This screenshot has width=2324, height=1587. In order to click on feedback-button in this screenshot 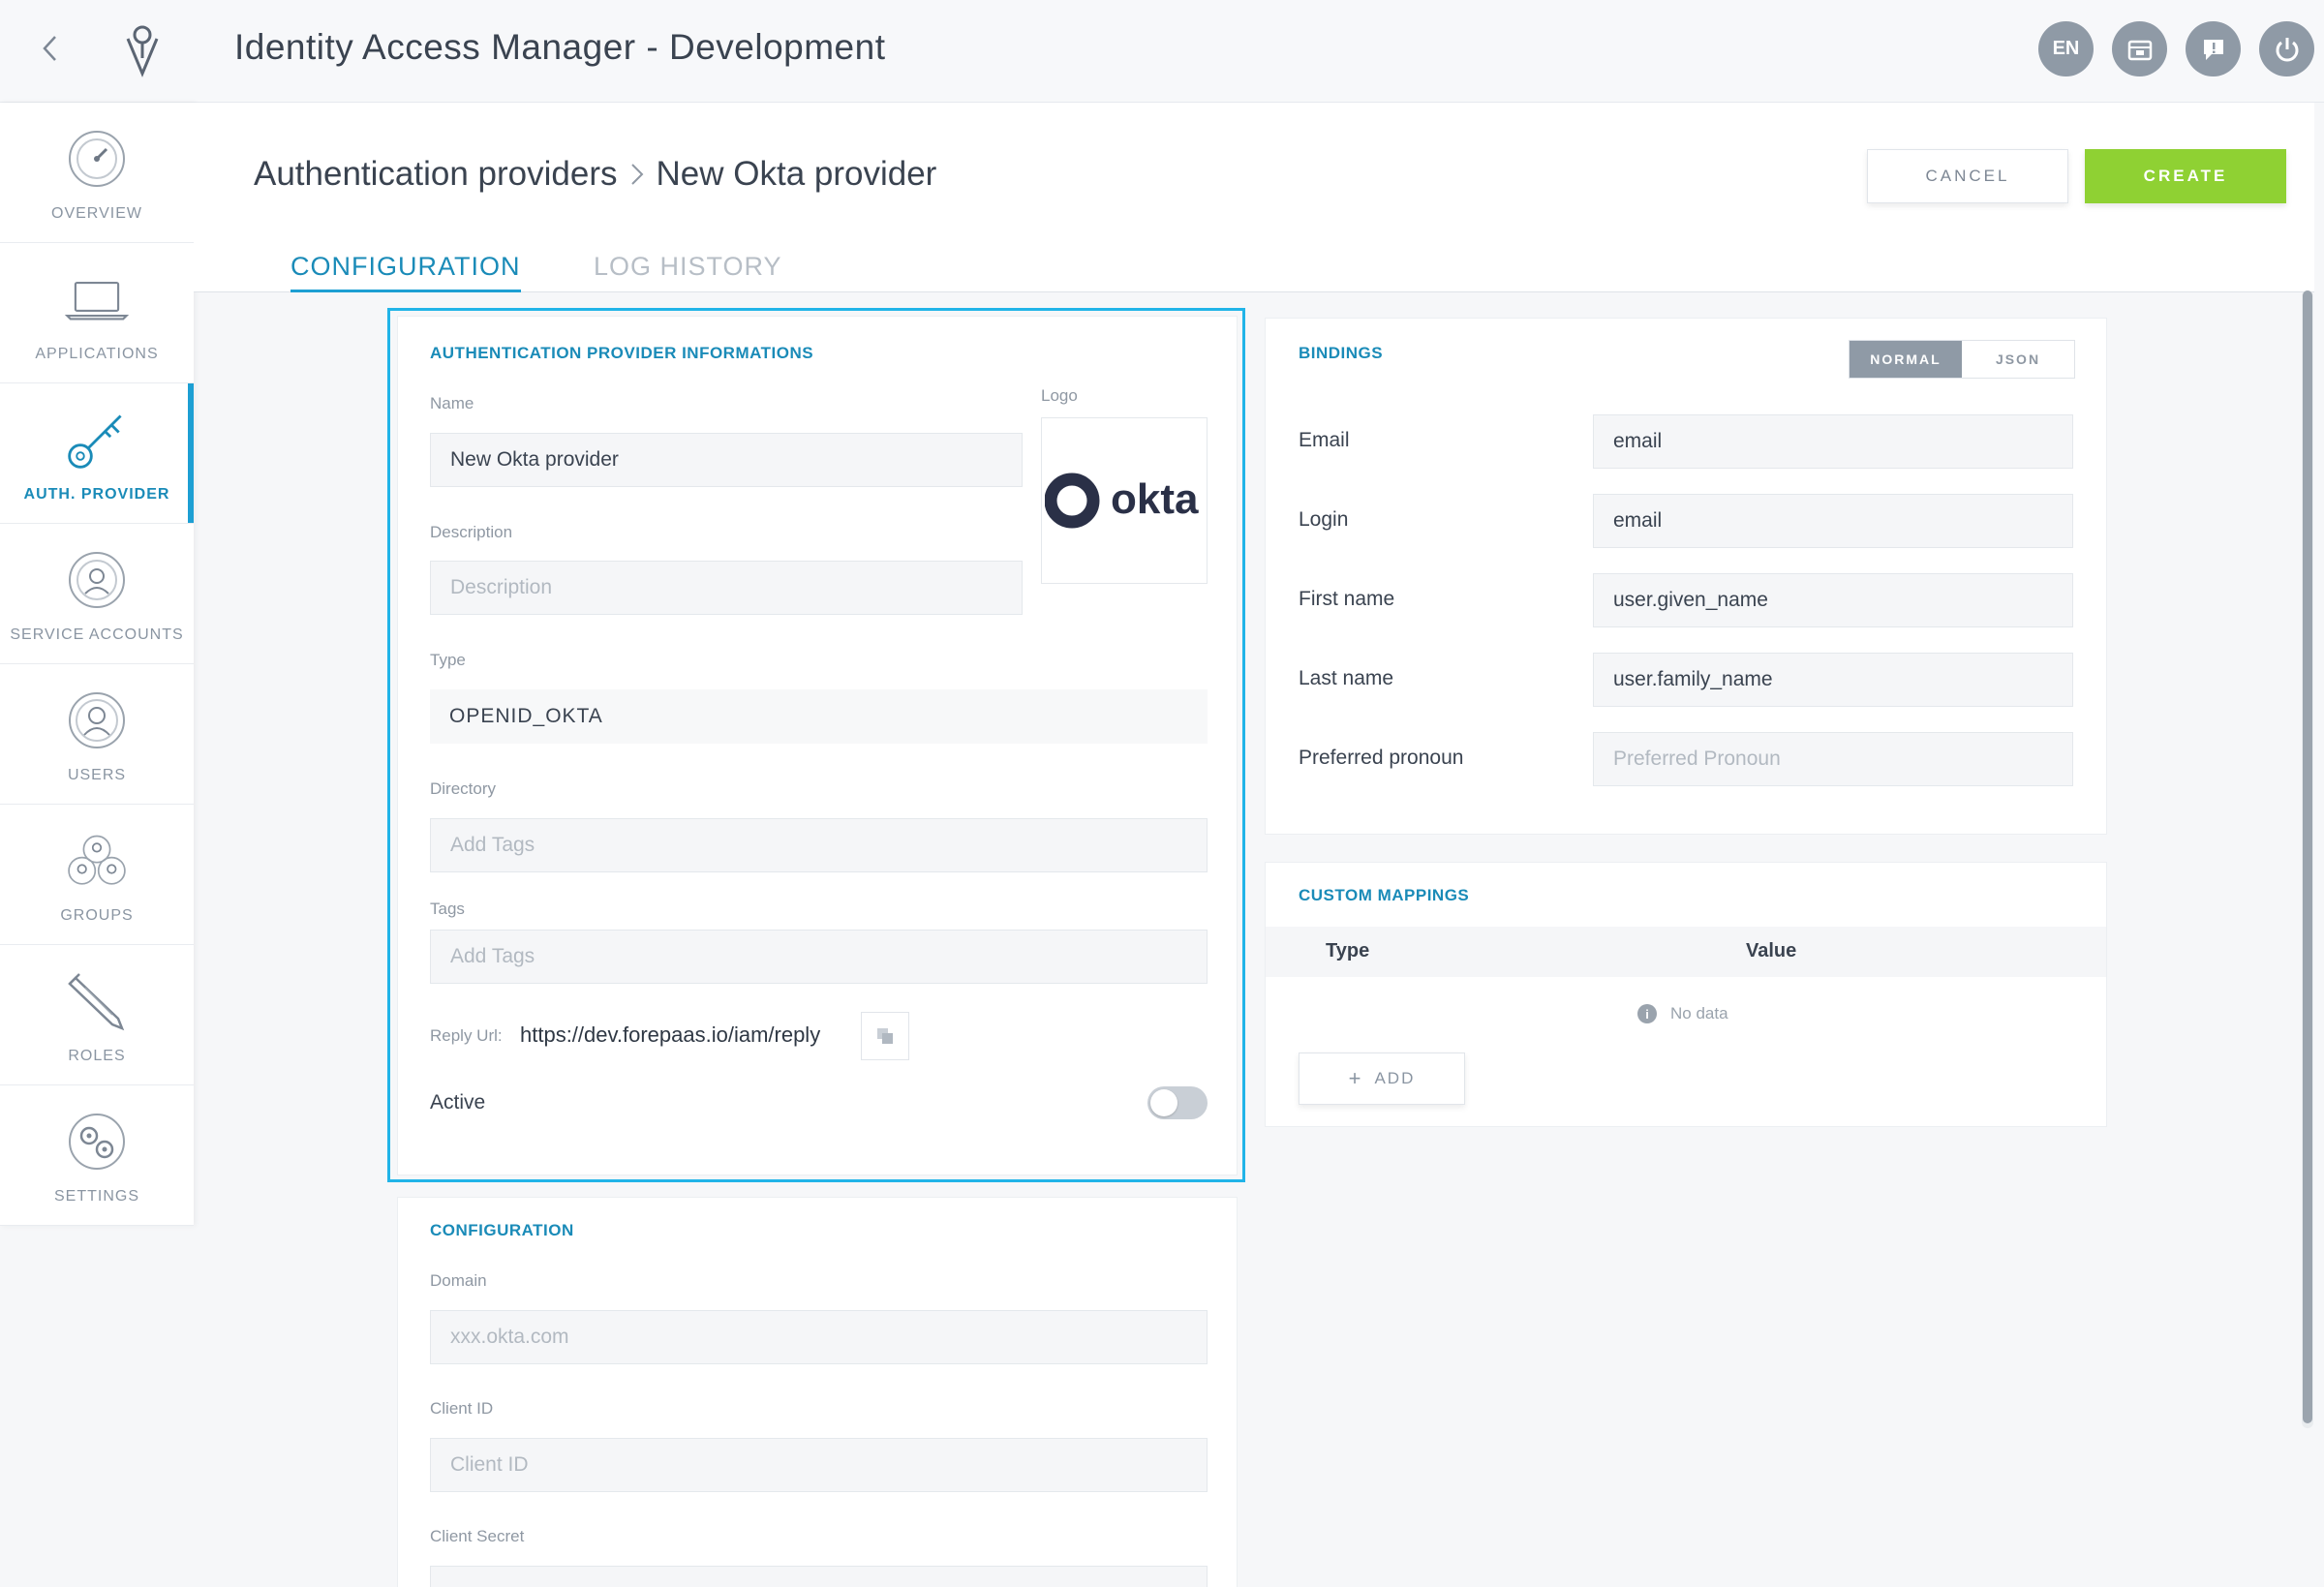, I will do `click(2214, 48)`.